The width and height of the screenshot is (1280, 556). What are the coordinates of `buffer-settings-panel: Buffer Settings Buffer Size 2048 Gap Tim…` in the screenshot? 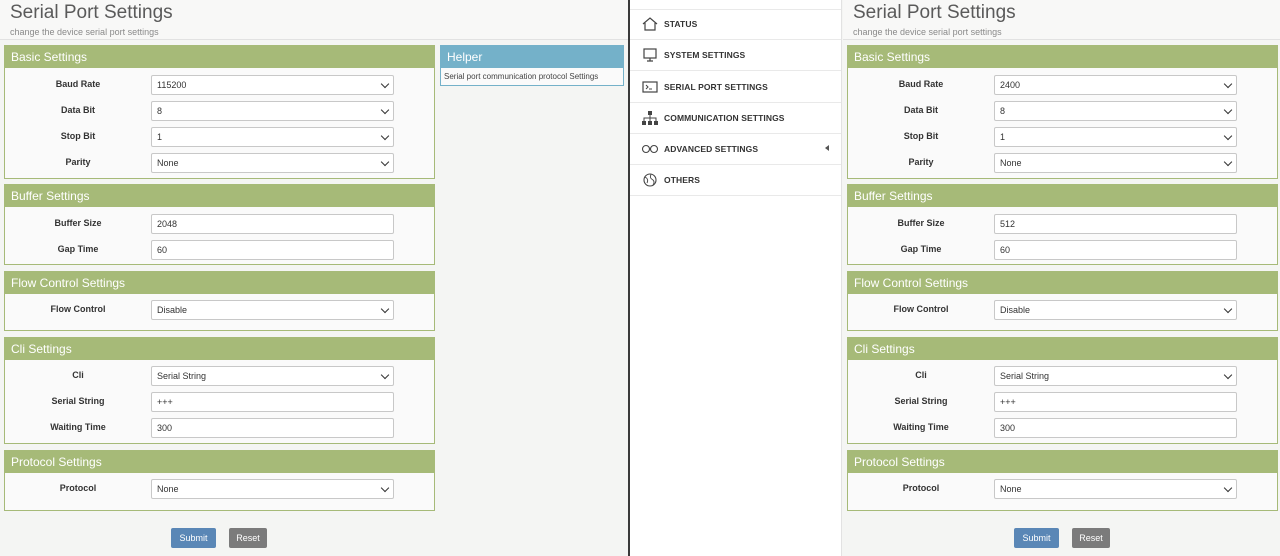 It's located at (219, 224).